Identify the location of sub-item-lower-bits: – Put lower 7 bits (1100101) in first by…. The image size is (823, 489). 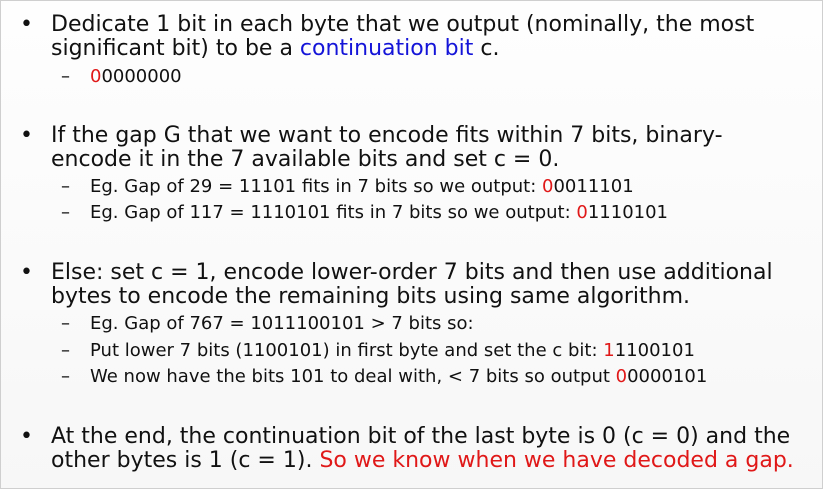
(412, 351).